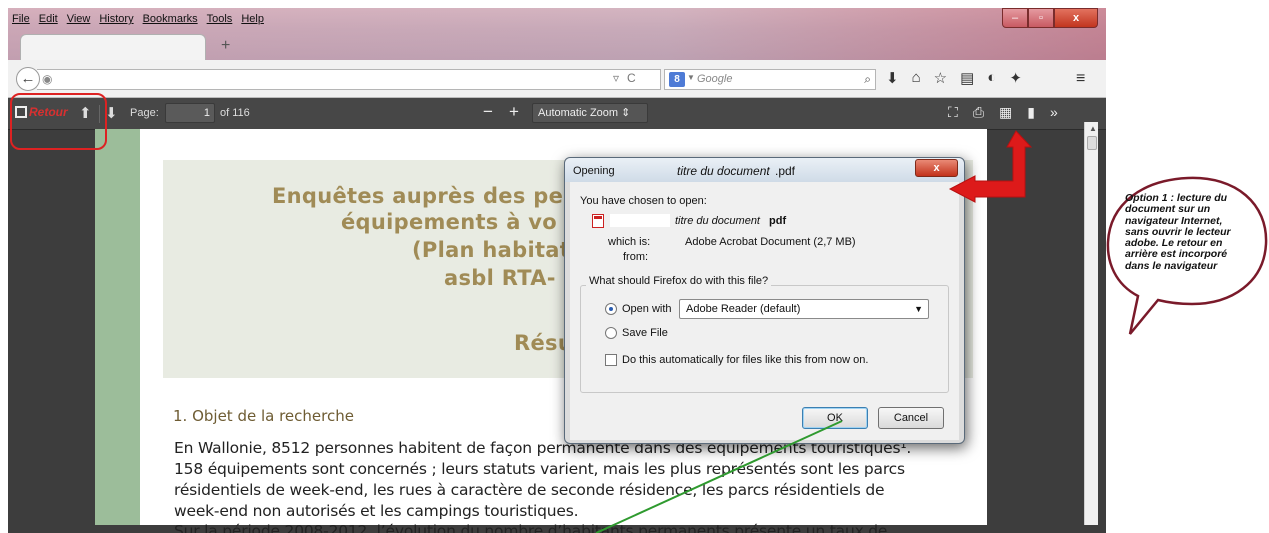 This screenshot has height=533, width=1269. What do you see at coordinates (719, 476) in the screenshot?
I see `green-pointer-line` at bounding box center [719, 476].